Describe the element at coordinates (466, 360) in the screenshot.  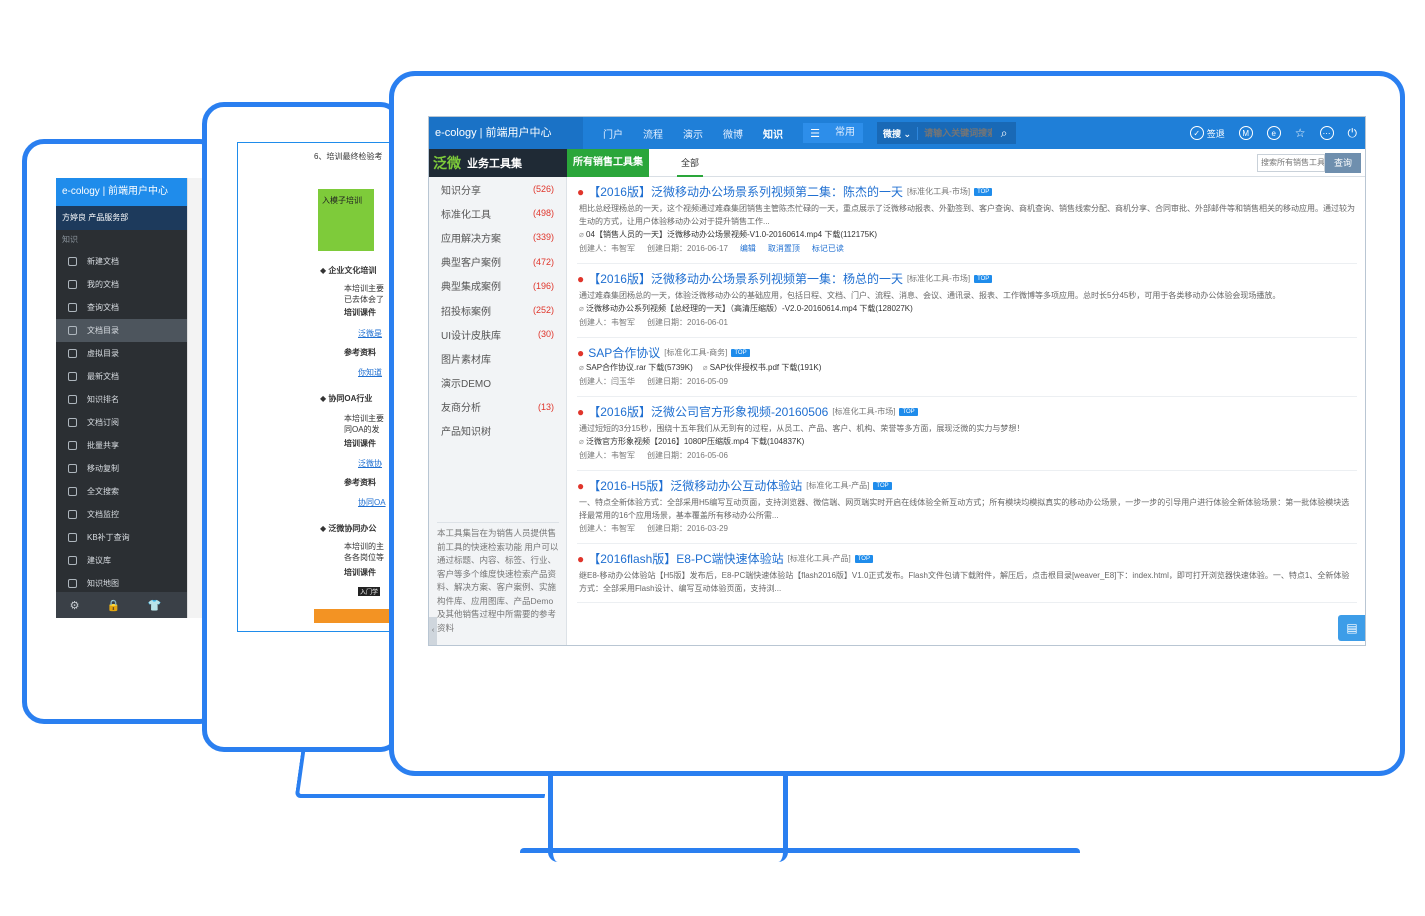
I see `category-name: 图片素材库` at that location.